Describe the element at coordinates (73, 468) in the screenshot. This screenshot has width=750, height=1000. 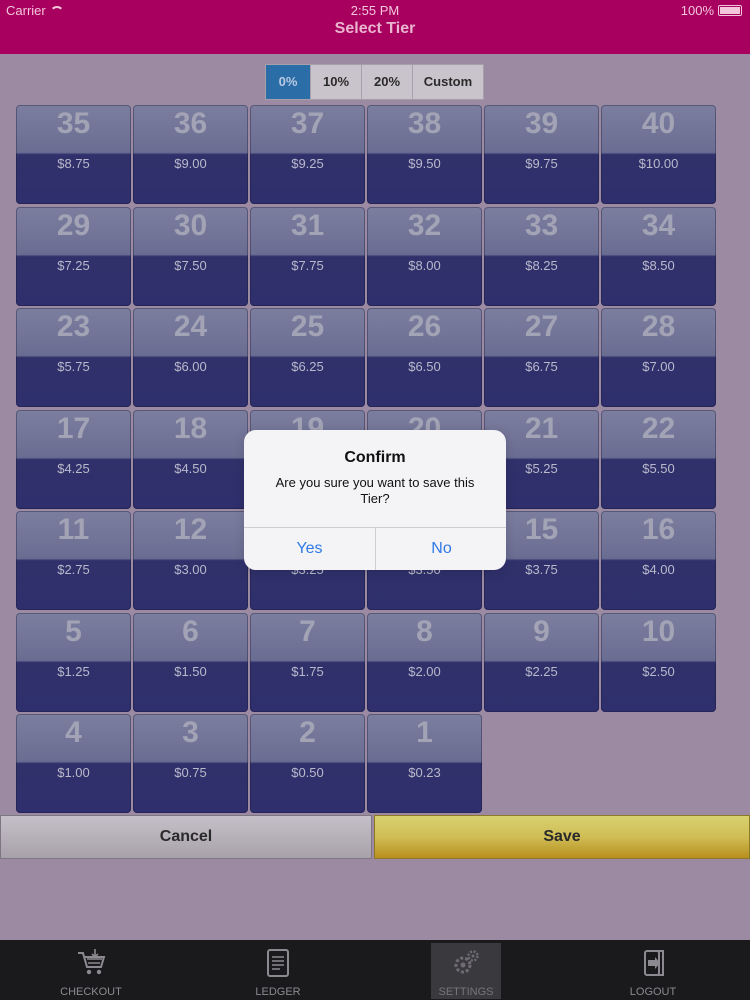
I see `tier-price: $4.25` at that location.